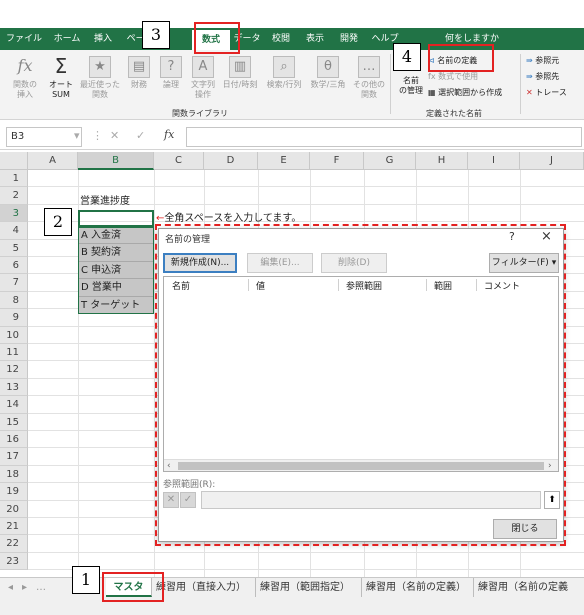 This screenshot has height=615, width=584. I want to click on more-functions-label: その他の 関数, so click(369, 89).